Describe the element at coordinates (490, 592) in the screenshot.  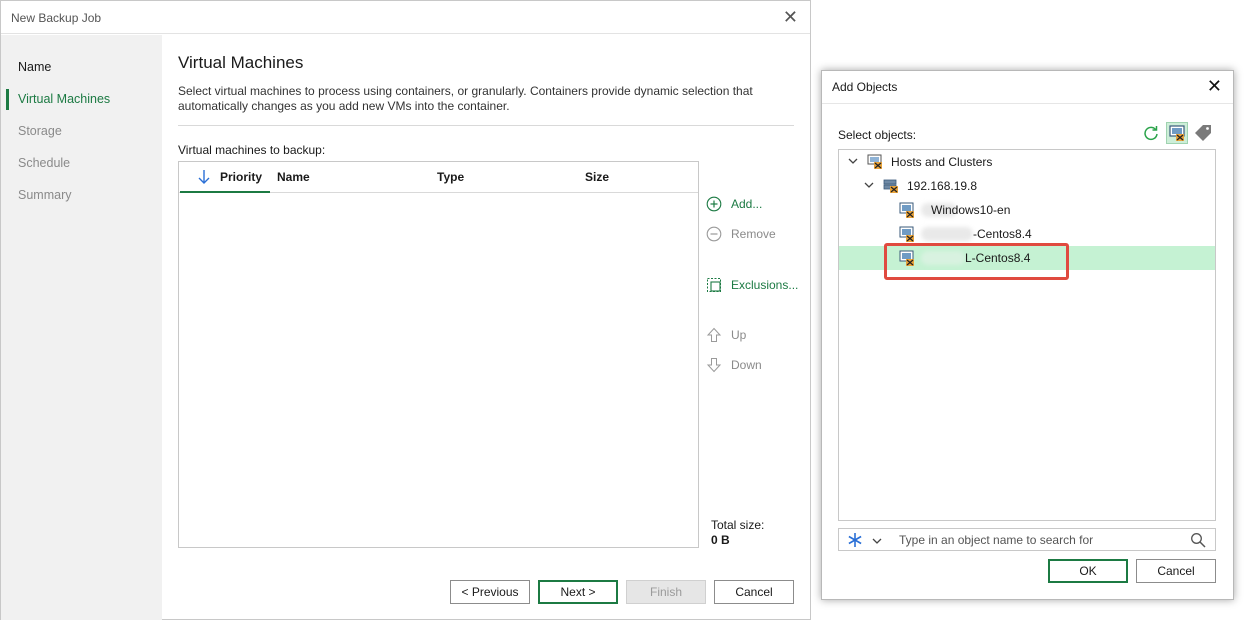
I see `previous-button: < Previous` at that location.